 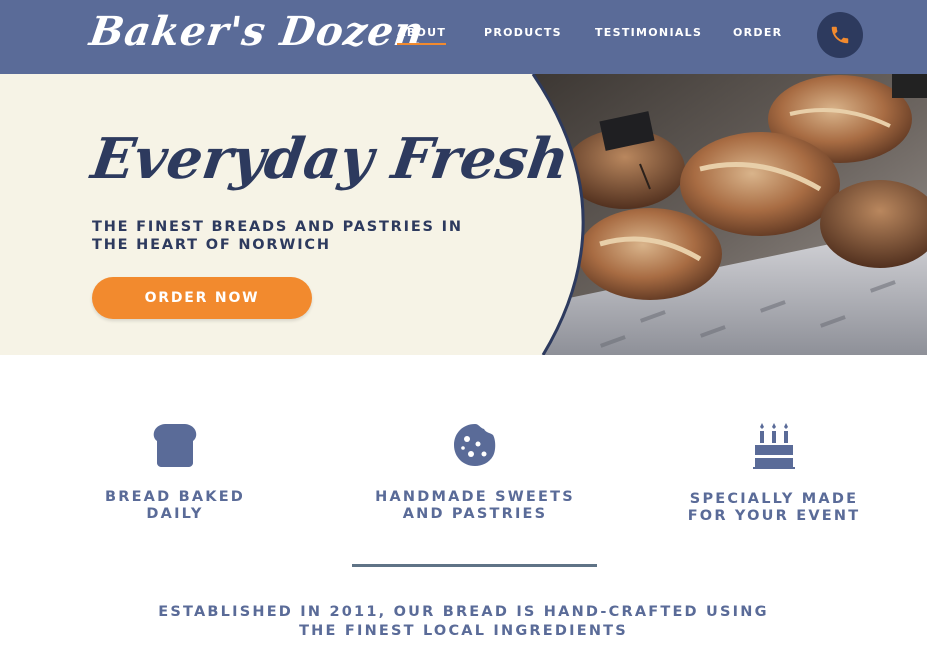 What do you see at coordinates (523, 32) in the screenshot?
I see `nav-item-products: PRODUCTS` at bounding box center [523, 32].